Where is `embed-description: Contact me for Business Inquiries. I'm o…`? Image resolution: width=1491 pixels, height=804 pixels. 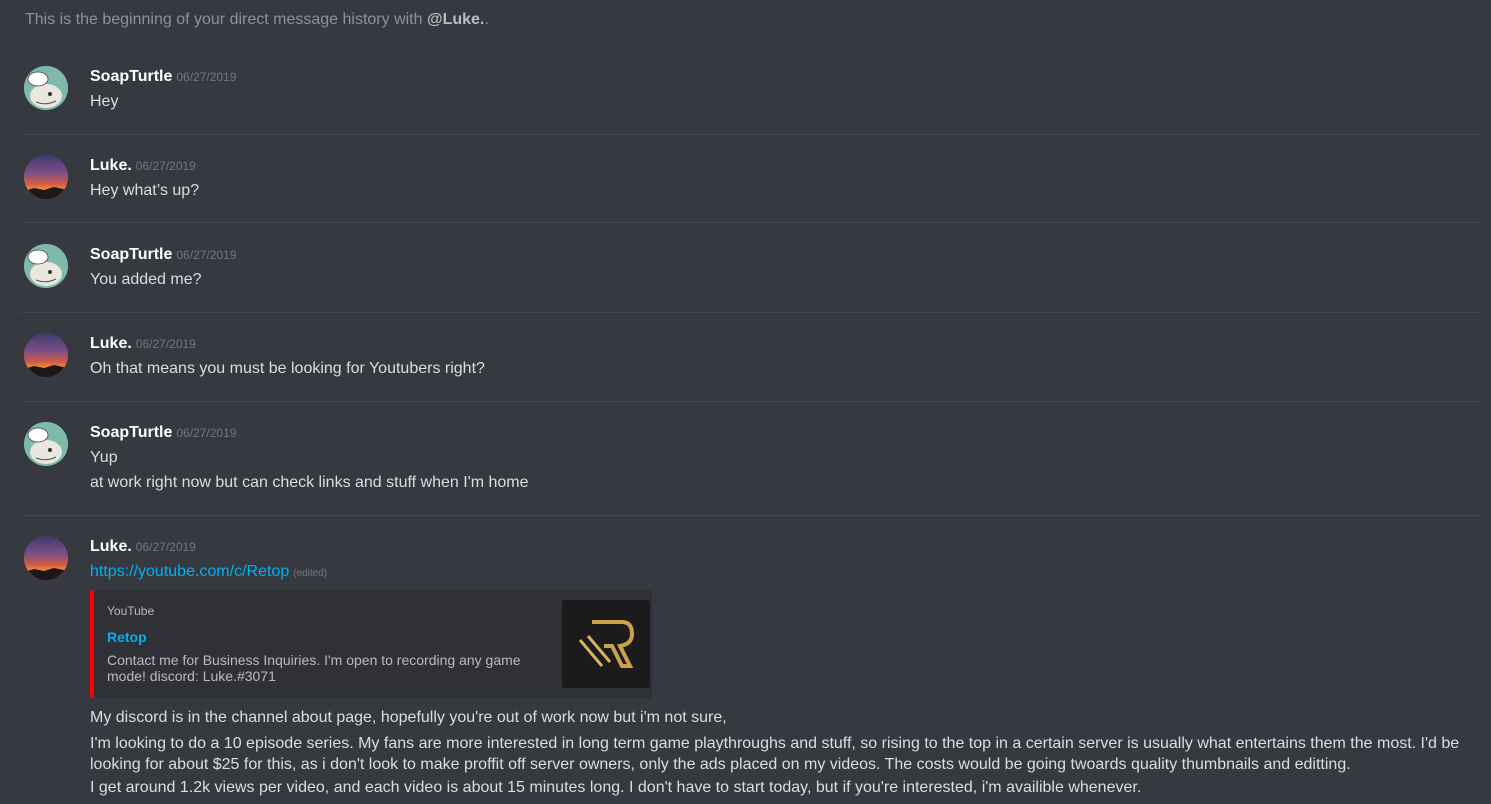
embed-description: Contact me for Business Inquiries. I'm o… is located at coordinates (314, 668).